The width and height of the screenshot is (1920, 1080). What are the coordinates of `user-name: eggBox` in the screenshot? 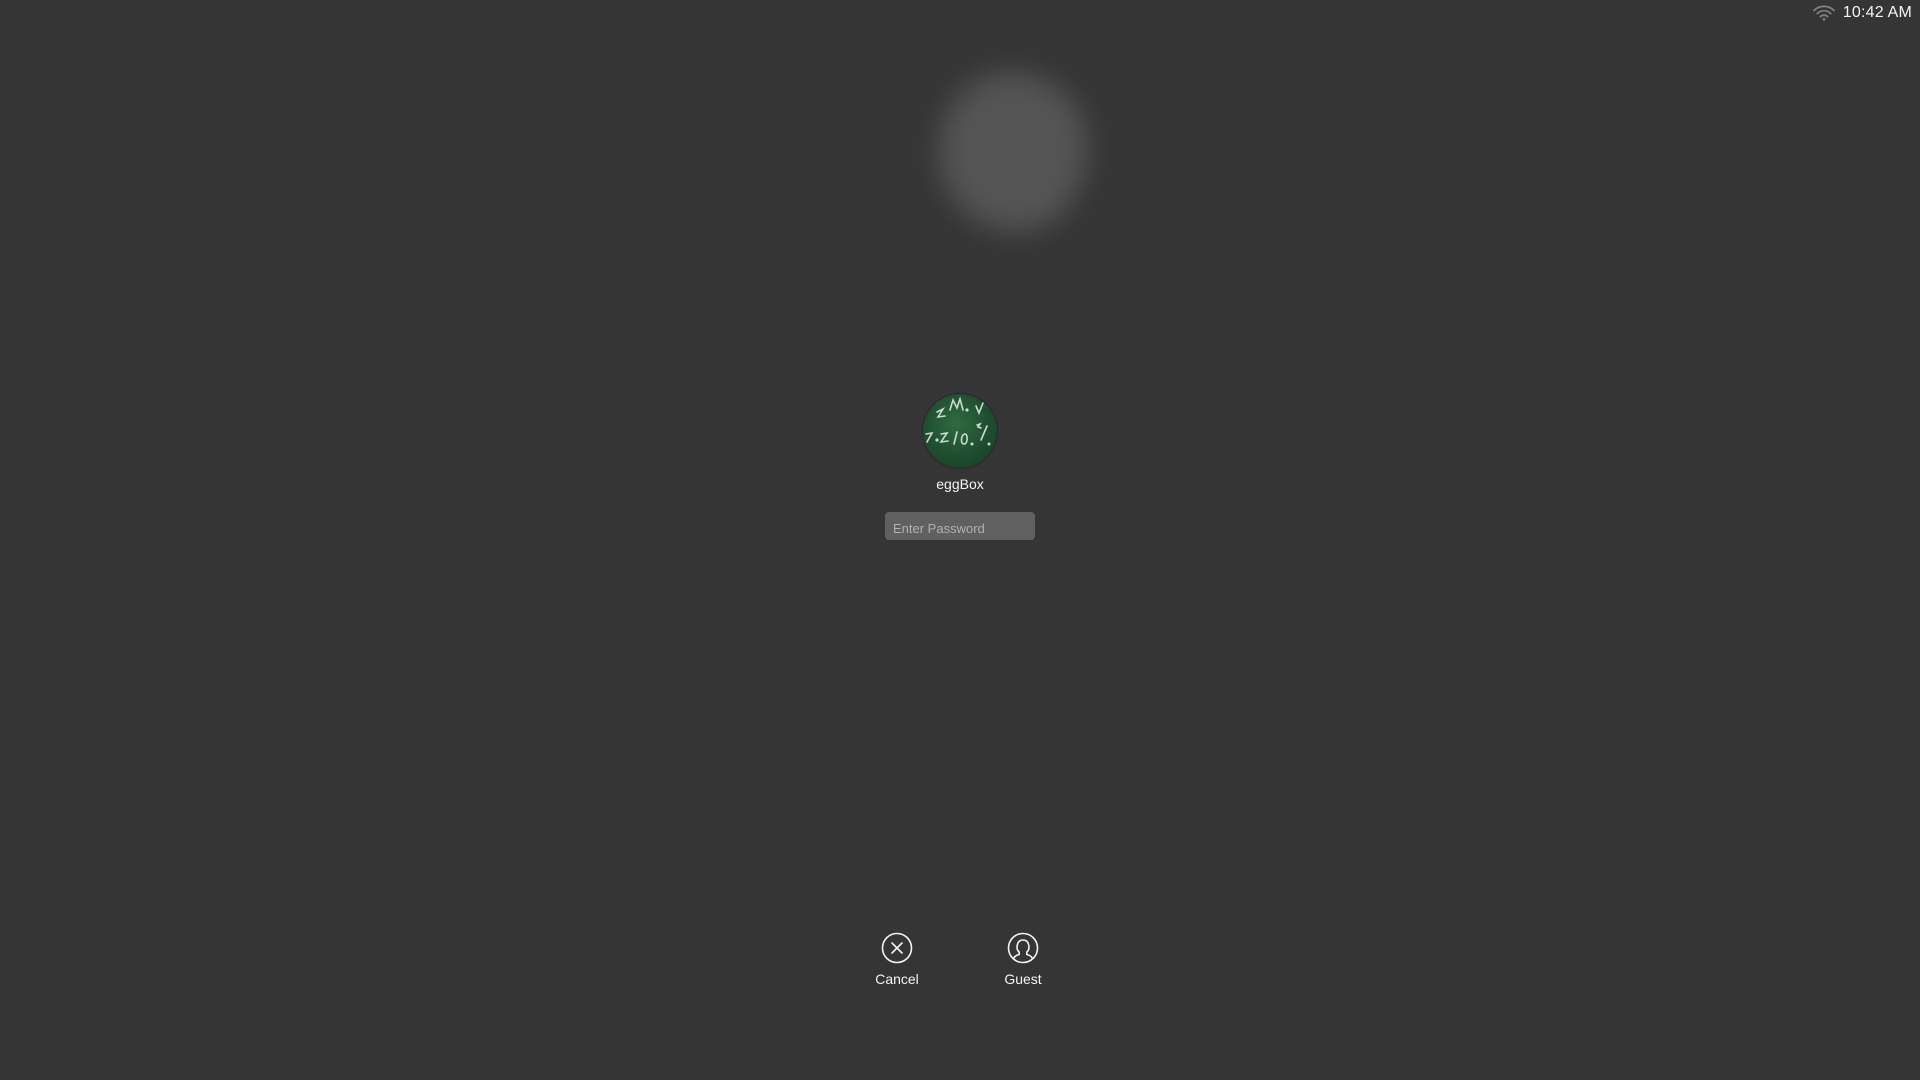 It's located at (959, 484).